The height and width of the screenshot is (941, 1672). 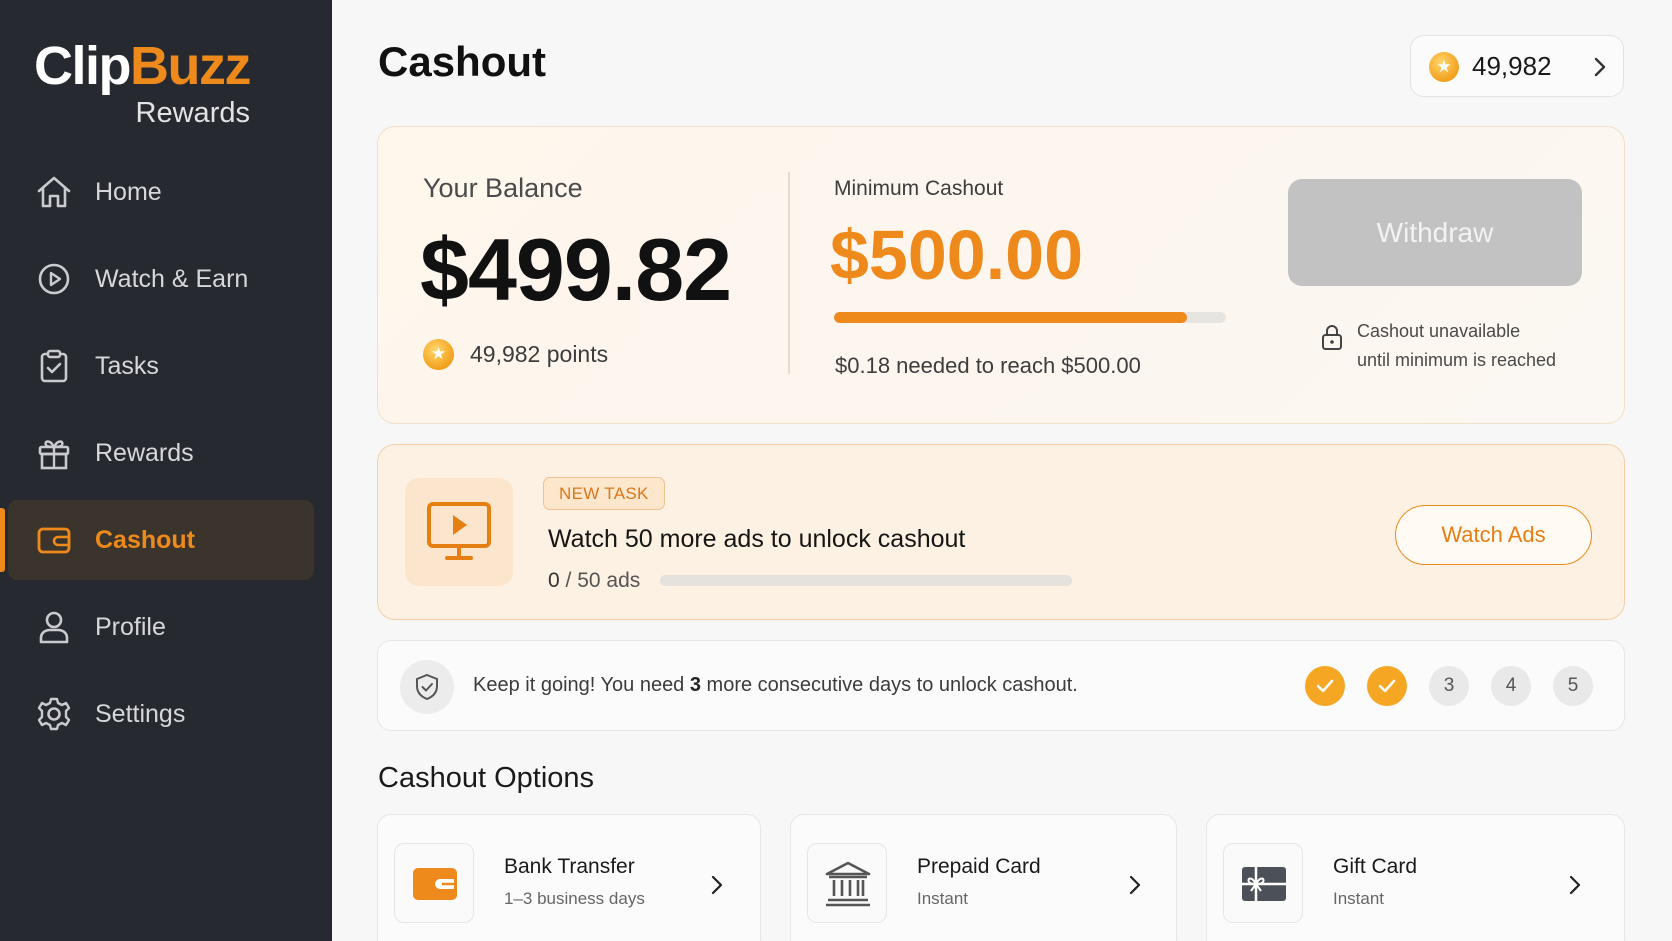 I want to click on divider, so click(x=789, y=273).